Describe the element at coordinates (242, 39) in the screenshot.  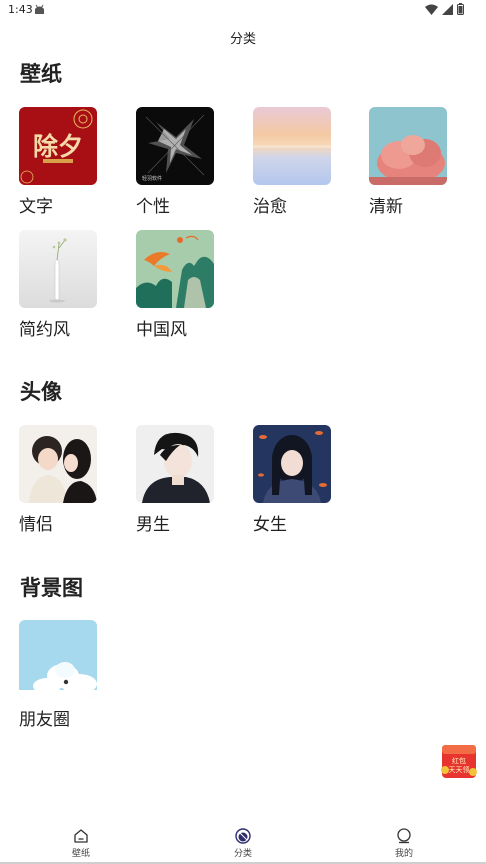
I see `page-title: 分类` at that location.